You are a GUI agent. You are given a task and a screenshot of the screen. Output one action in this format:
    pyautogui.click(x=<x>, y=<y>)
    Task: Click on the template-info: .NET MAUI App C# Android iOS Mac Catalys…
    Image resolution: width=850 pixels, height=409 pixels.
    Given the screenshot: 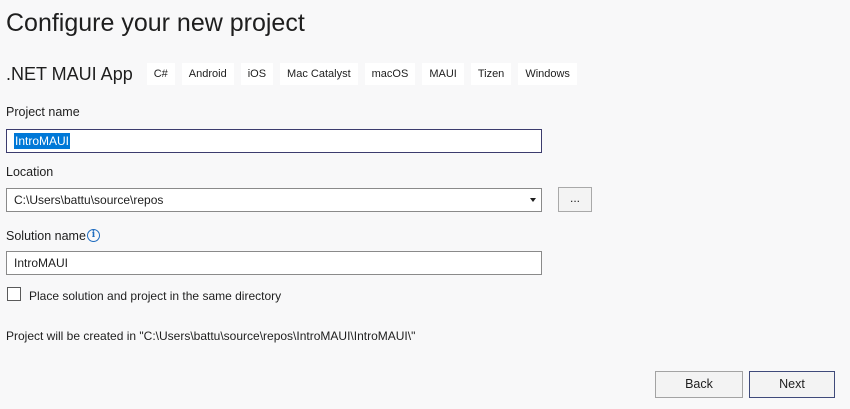 What is the action you would take?
    pyautogui.click(x=295, y=74)
    